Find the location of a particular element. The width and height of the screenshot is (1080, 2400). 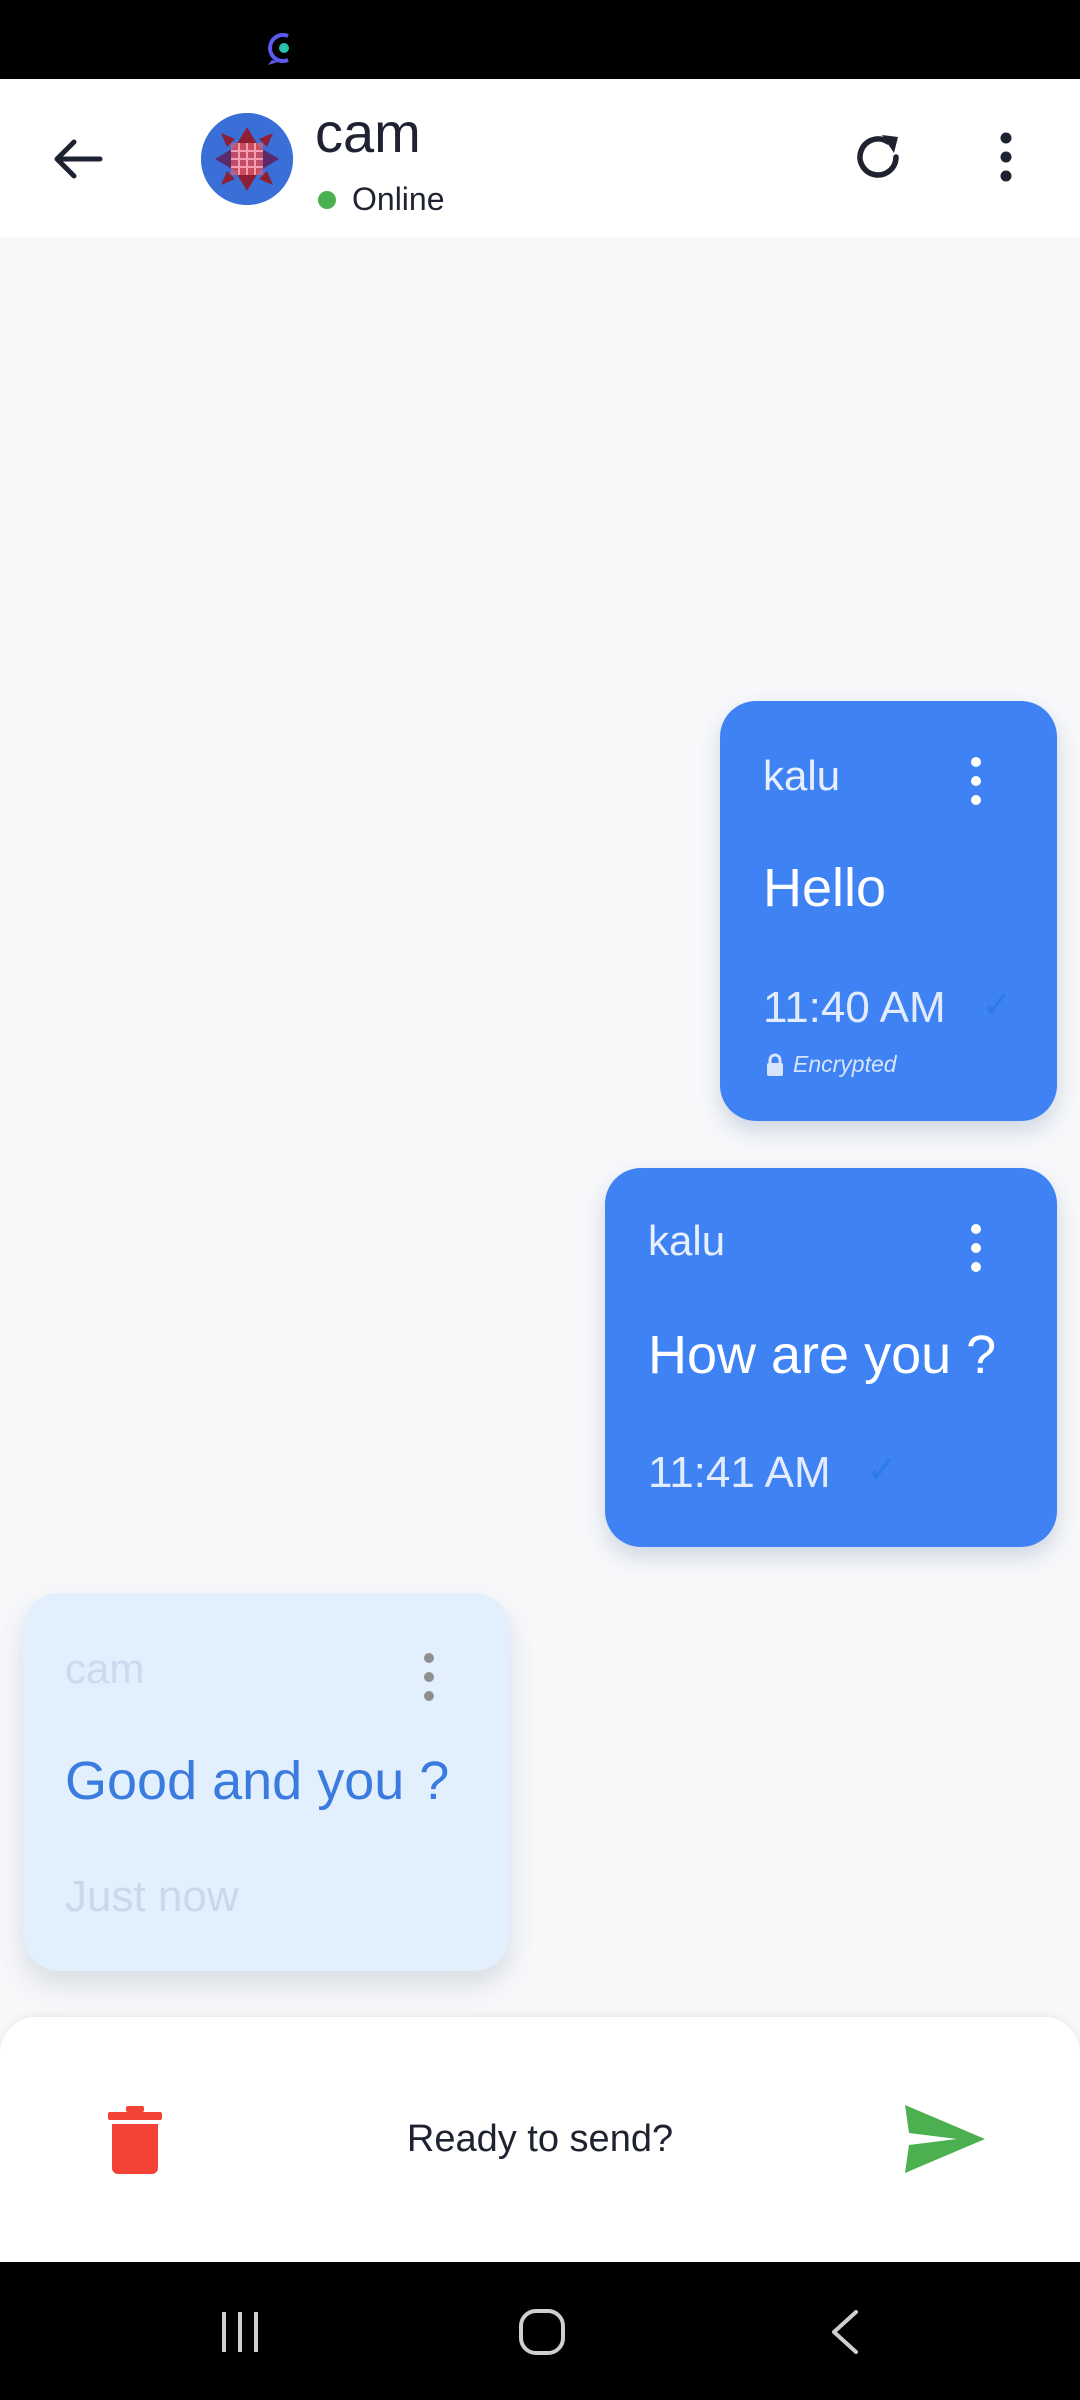

send-icon is located at coordinates (945, 2139).